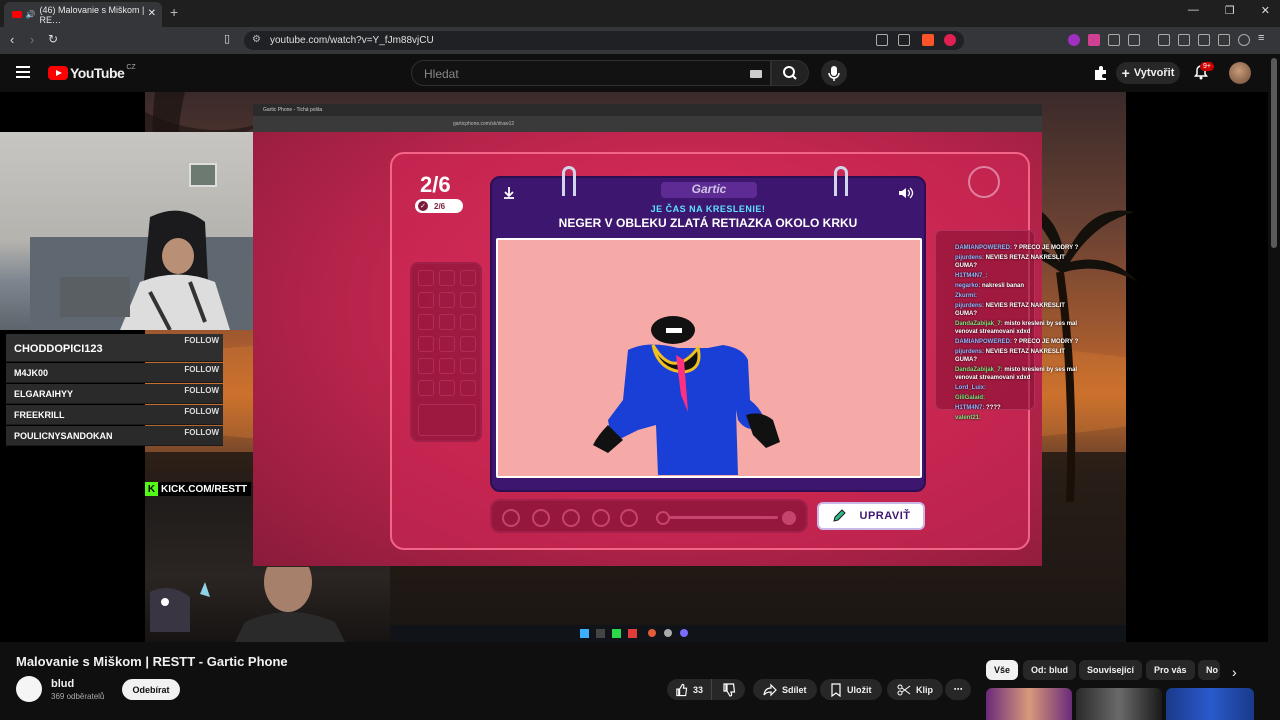  I want to click on follow-row: POULICNYSANDOKAN FOLLOW, so click(114, 436).